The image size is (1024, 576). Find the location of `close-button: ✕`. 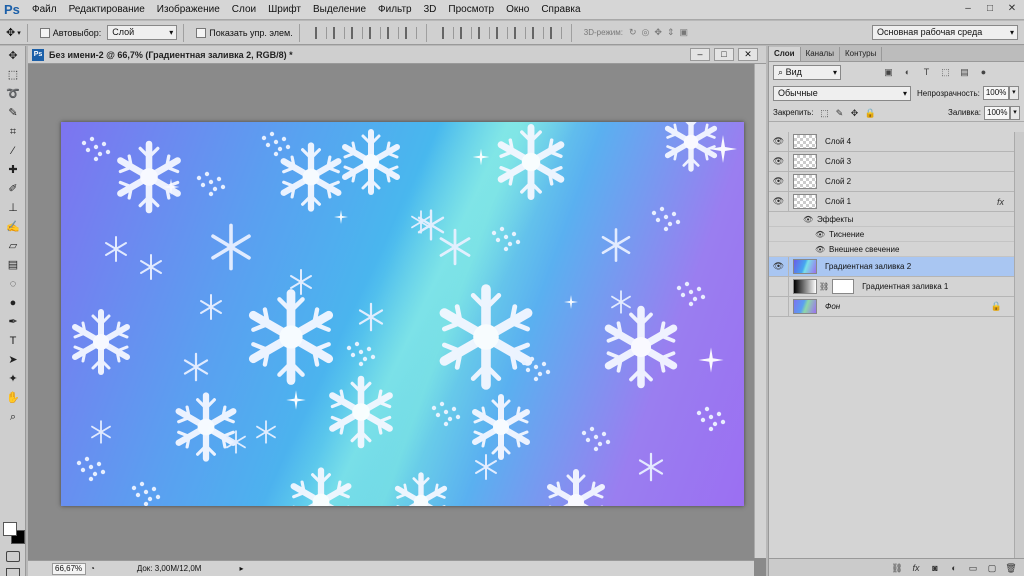

close-button: ✕ is located at coordinates (1012, 9).